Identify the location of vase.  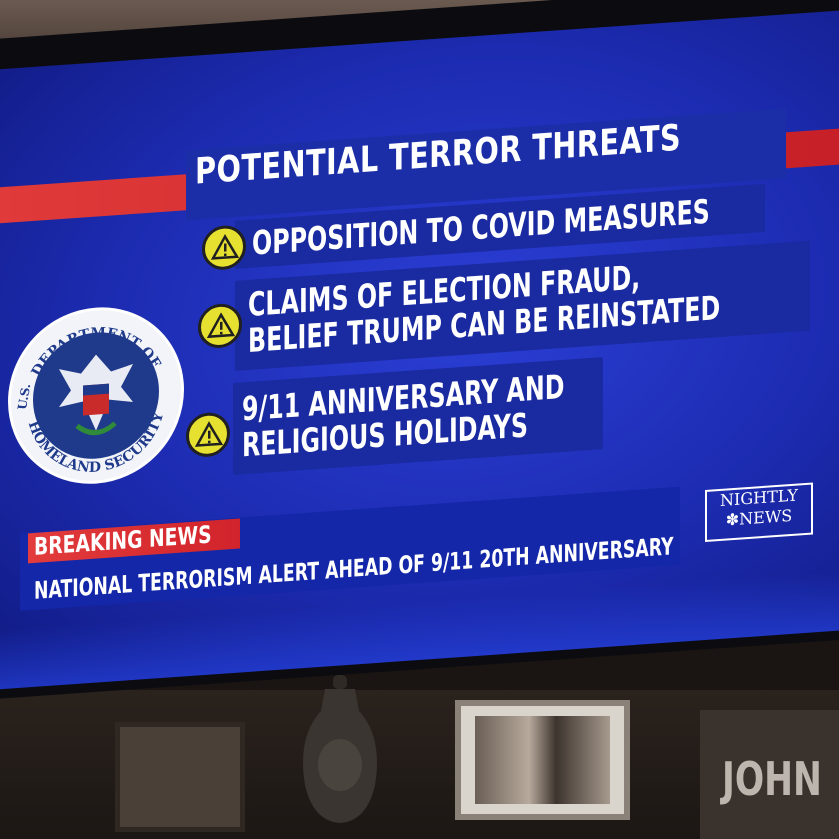
(340, 749).